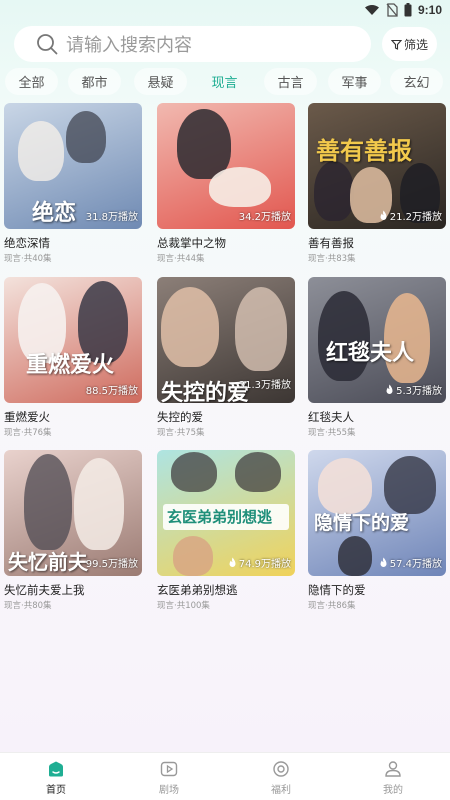 The image size is (450, 800). Describe the element at coordinates (393, 769) in the screenshot. I see `profile-icon` at that location.